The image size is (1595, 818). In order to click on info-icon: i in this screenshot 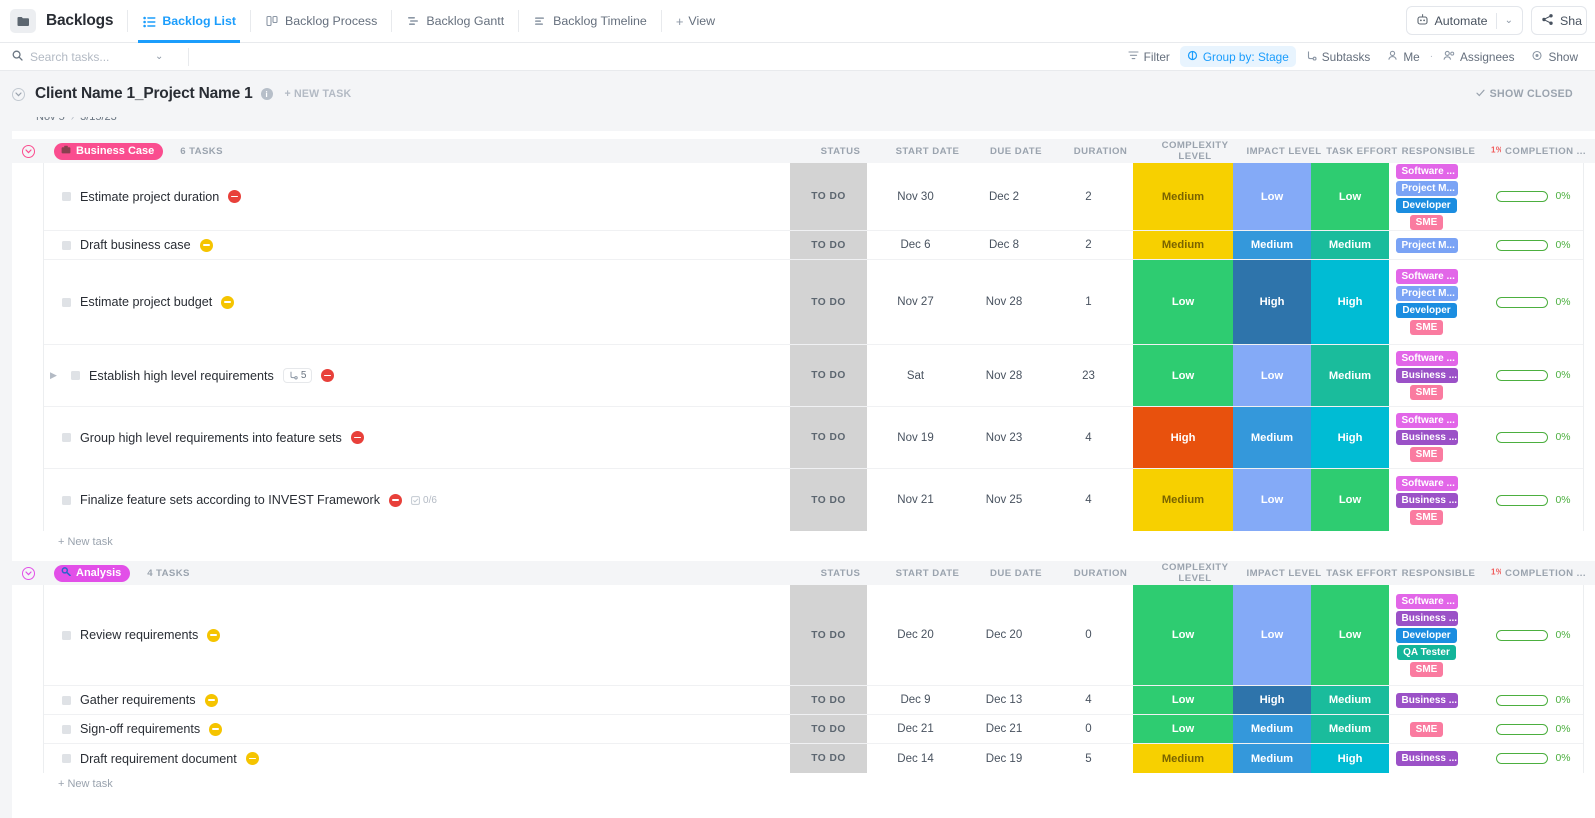, I will do `click(266, 94)`.